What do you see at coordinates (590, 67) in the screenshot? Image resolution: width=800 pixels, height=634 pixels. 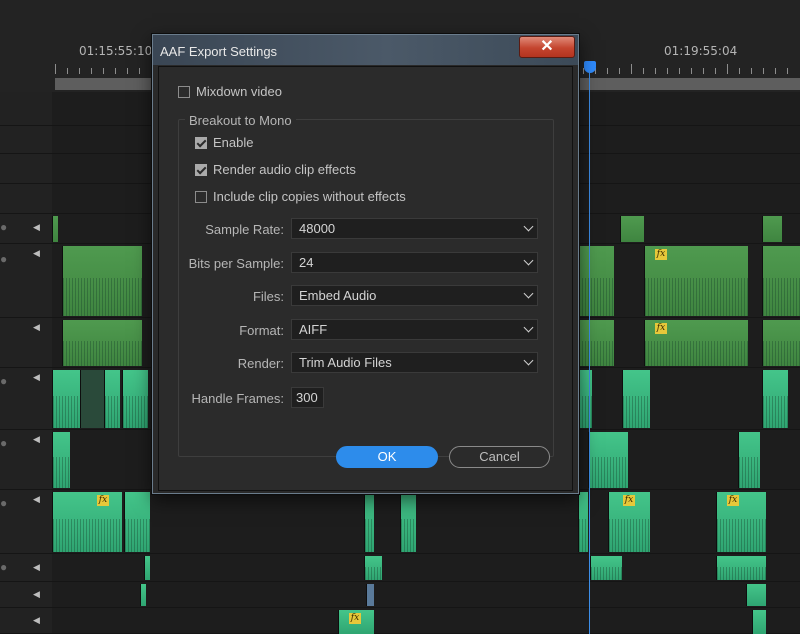 I see `playhead-handle` at bounding box center [590, 67].